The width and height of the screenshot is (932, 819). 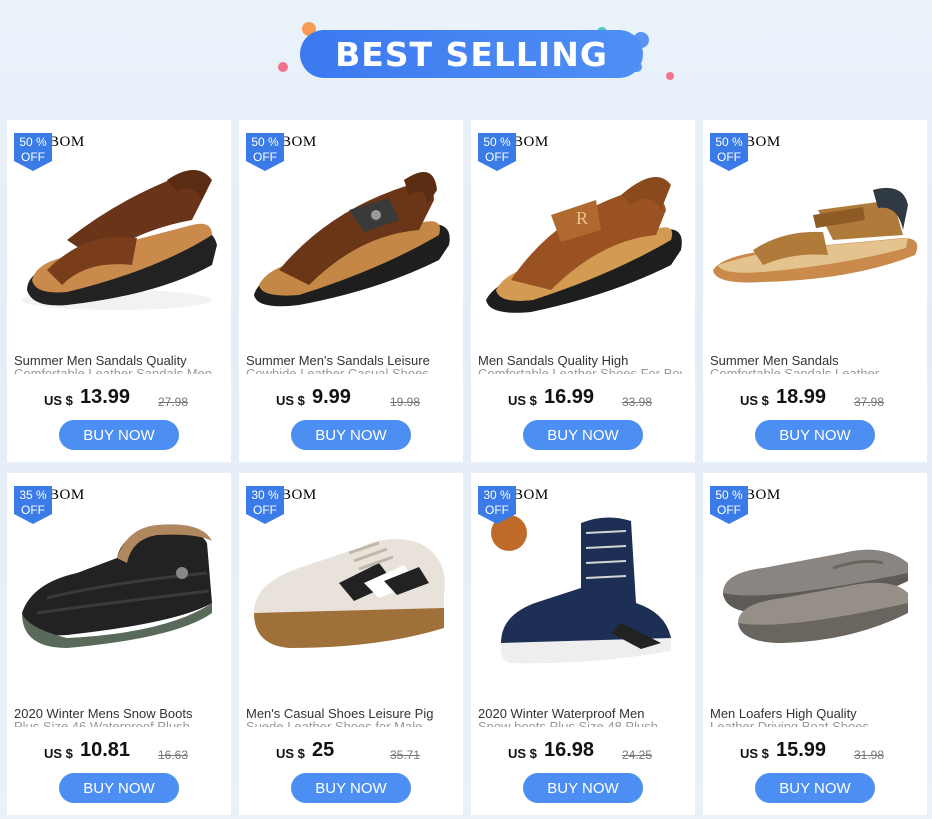 What do you see at coordinates (323, 750) in the screenshot?
I see `product-price: 25` at bounding box center [323, 750].